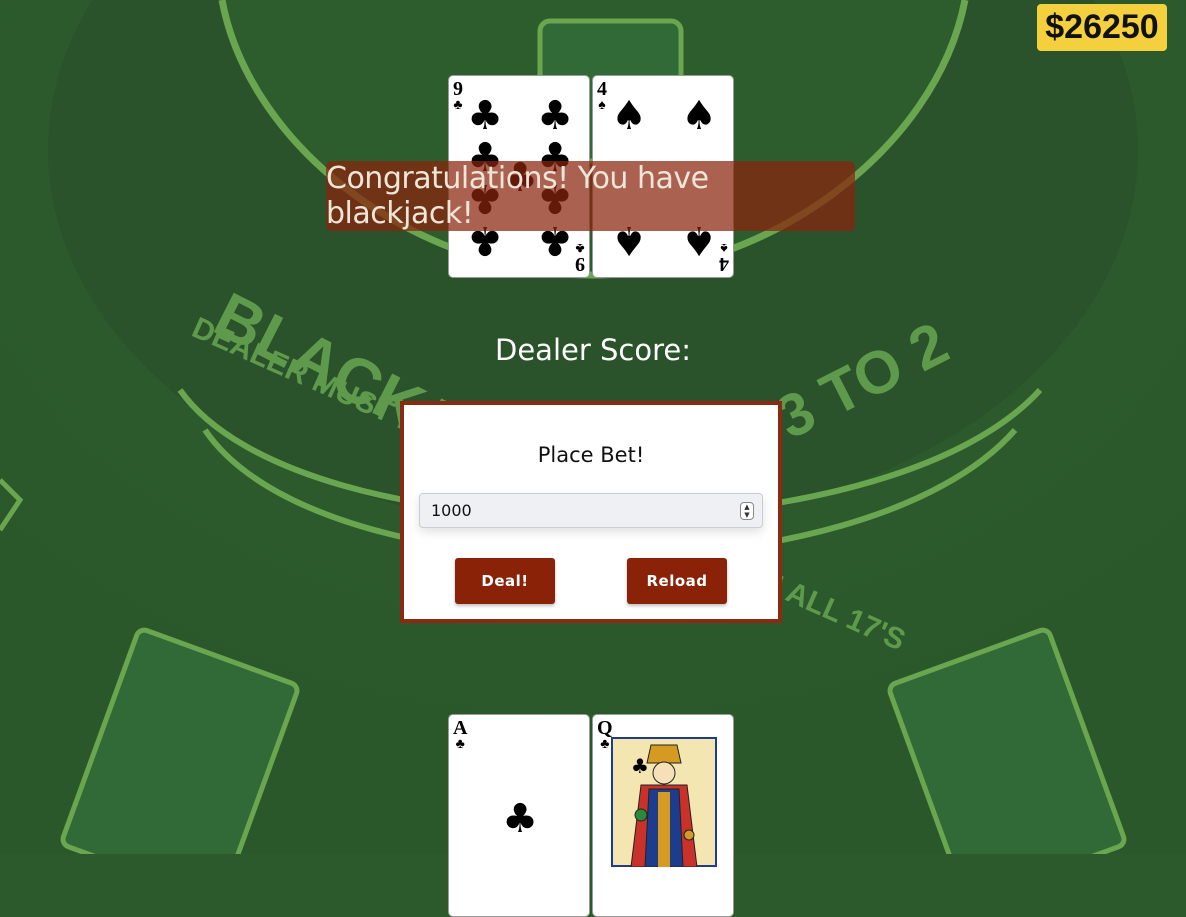 The width and height of the screenshot is (1186, 917). Describe the element at coordinates (677, 581) in the screenshot. I see `reload-button: Reload` at that location.